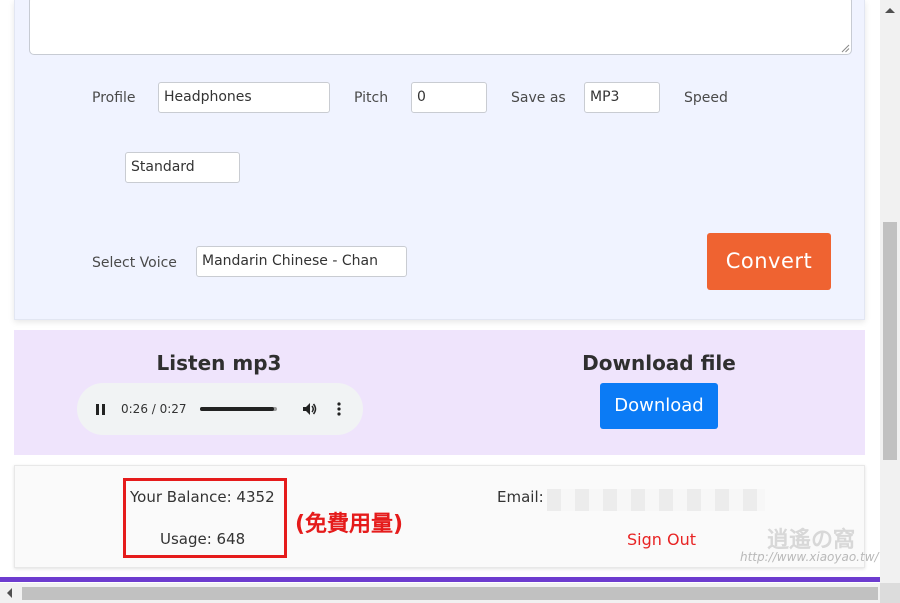  Describe the element at coordinates (890, 341) in the screenshot. I see `vertical-scroll-thumb` at that location.